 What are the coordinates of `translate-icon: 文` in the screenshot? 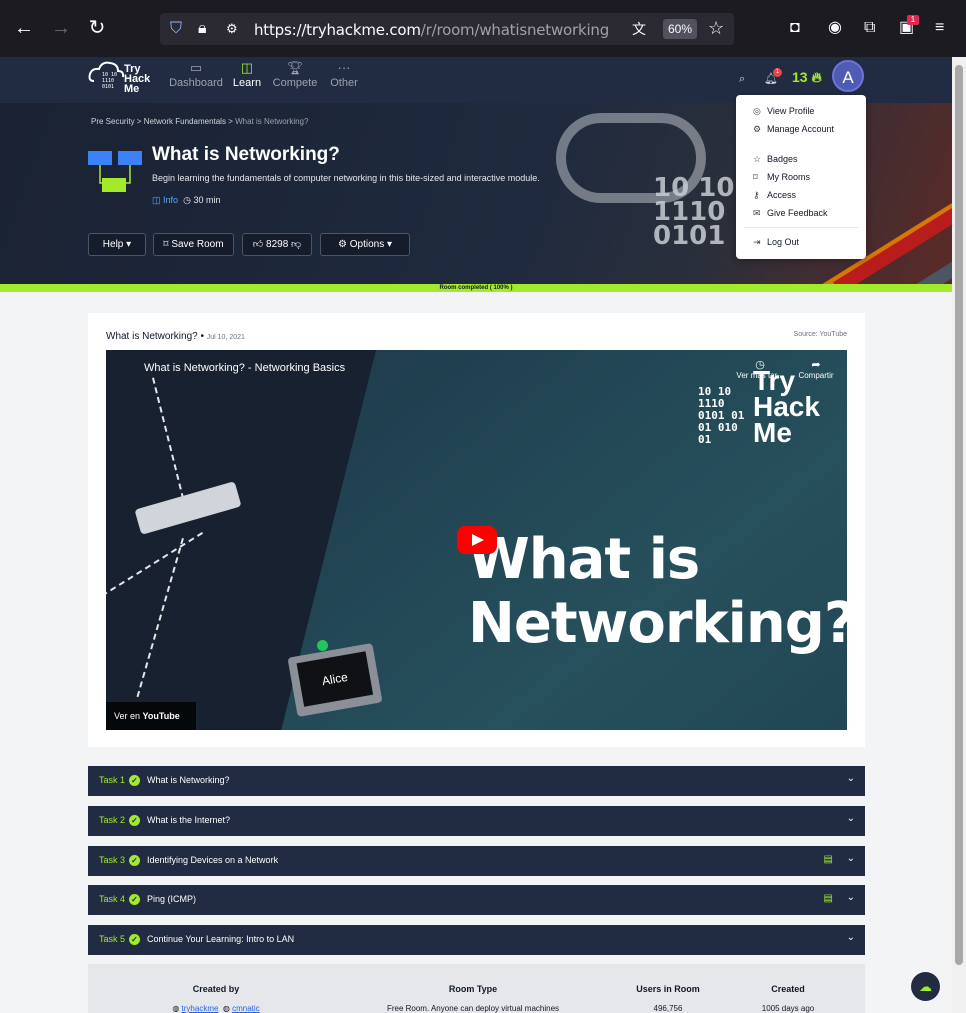 It's located at (639, 29).